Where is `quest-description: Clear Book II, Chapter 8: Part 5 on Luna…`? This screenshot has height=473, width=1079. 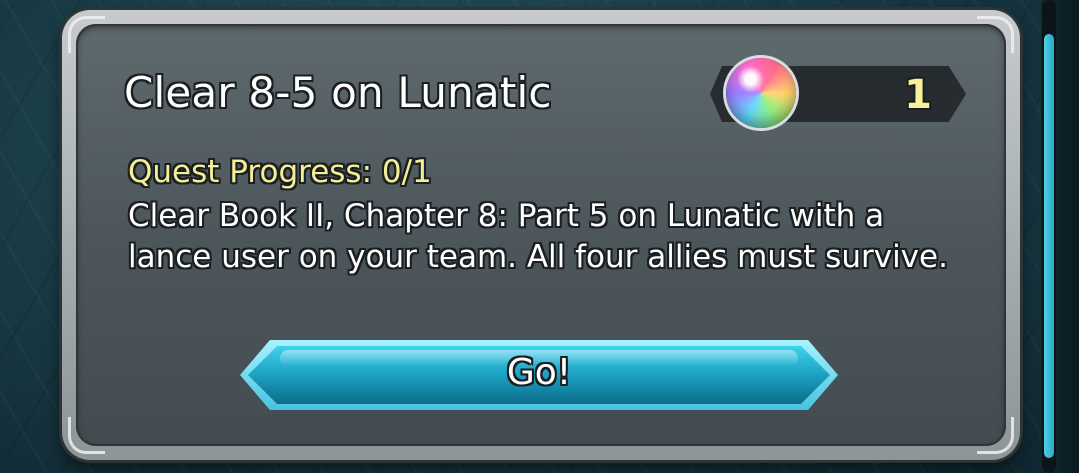 quest-description: Clear Book II, Chapter 8: Part 5 on Luna… is located at coordinates (538, 236).